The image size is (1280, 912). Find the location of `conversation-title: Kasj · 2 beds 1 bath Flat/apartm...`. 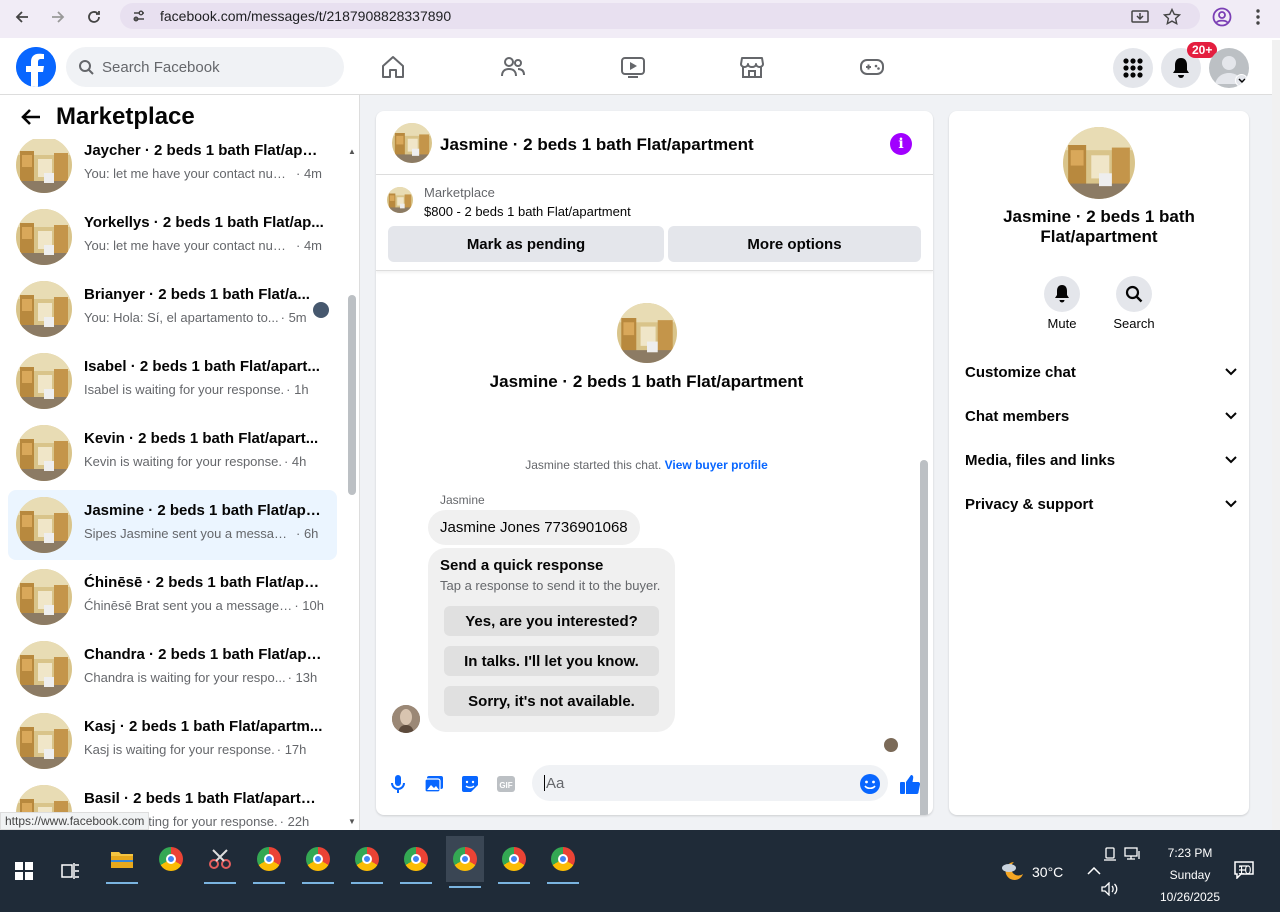

conversation-title: Kasj · 2 beds 1 bath Flat/apartm... is located at coordinates (203, 726).